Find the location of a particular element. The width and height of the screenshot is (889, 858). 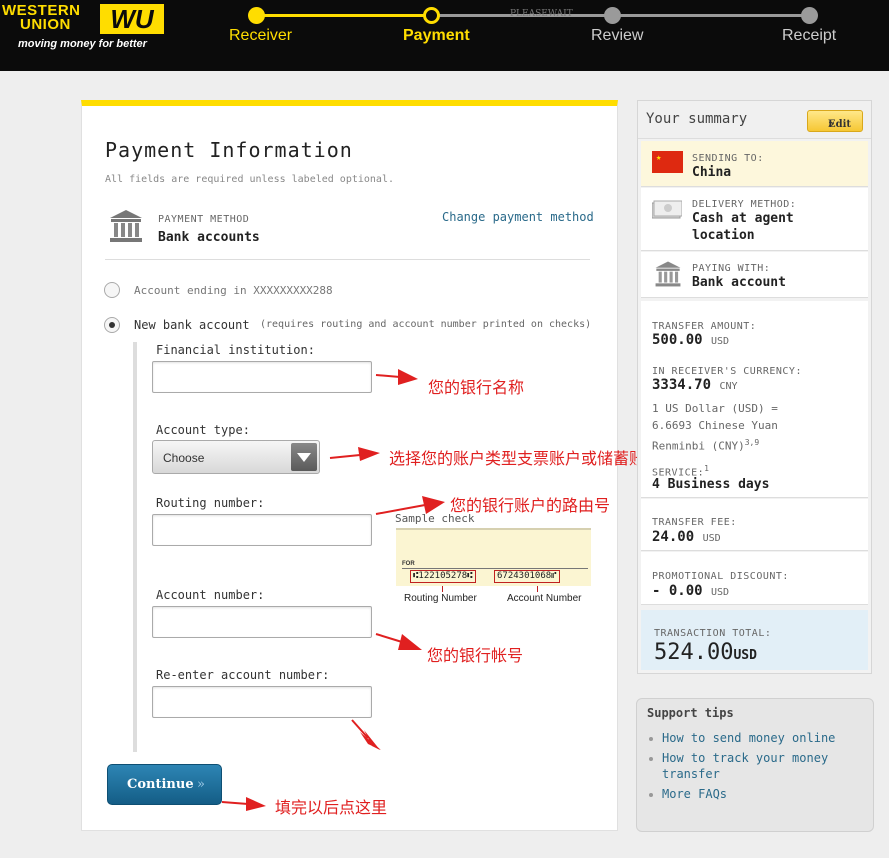

tip-send-money-link: How to send money online is located at coordinates (748, 738).